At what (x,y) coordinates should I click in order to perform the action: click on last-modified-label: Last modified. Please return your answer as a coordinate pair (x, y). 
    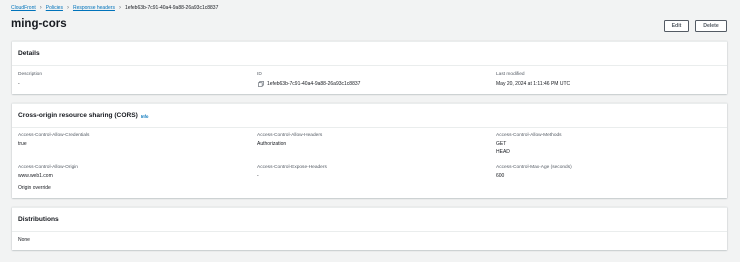
    Looking at the image, I should click on (510, 74).